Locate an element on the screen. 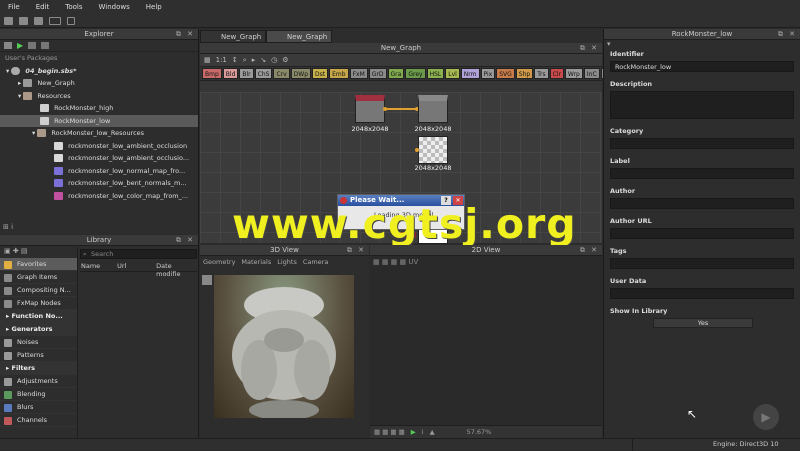 This screenshot has width=800, height=451. node-palette-chip: Nrm is located at coordinates (470, 73).